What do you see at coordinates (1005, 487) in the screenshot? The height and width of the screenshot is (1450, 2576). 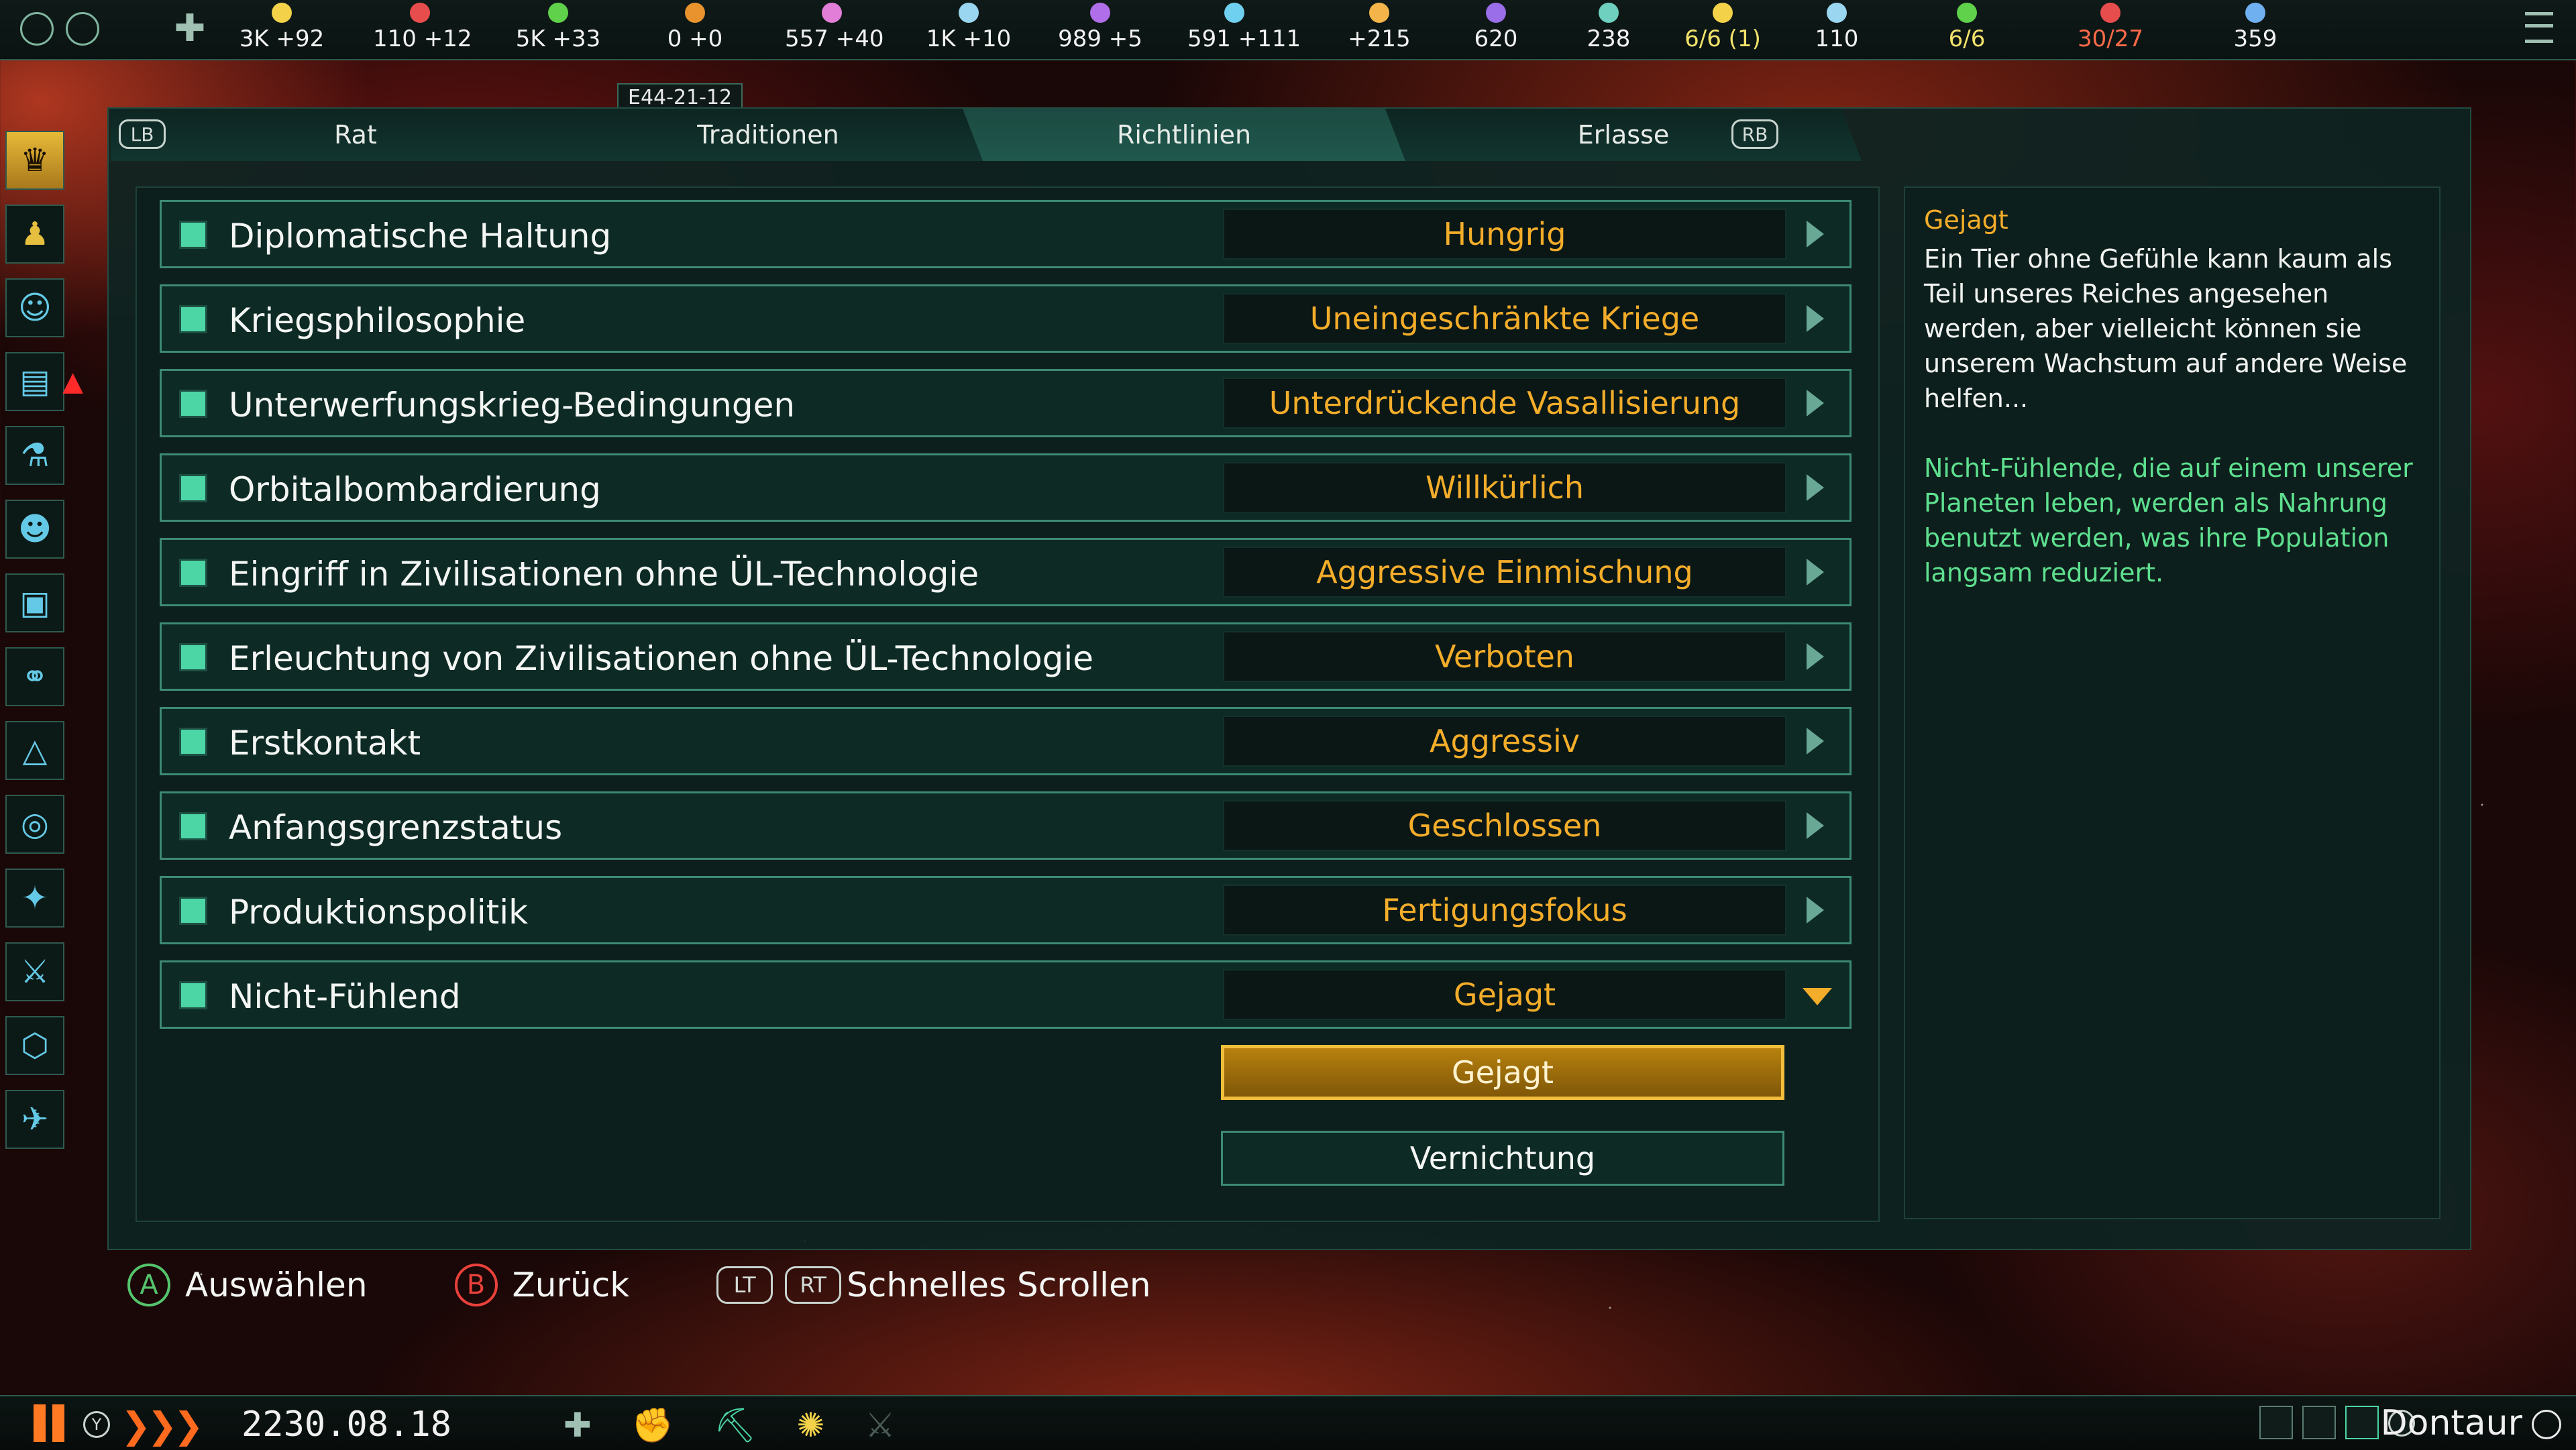 I see `policy-row: Orbitalbombardierung Willkürlich` at bounding box center [1005, 487].